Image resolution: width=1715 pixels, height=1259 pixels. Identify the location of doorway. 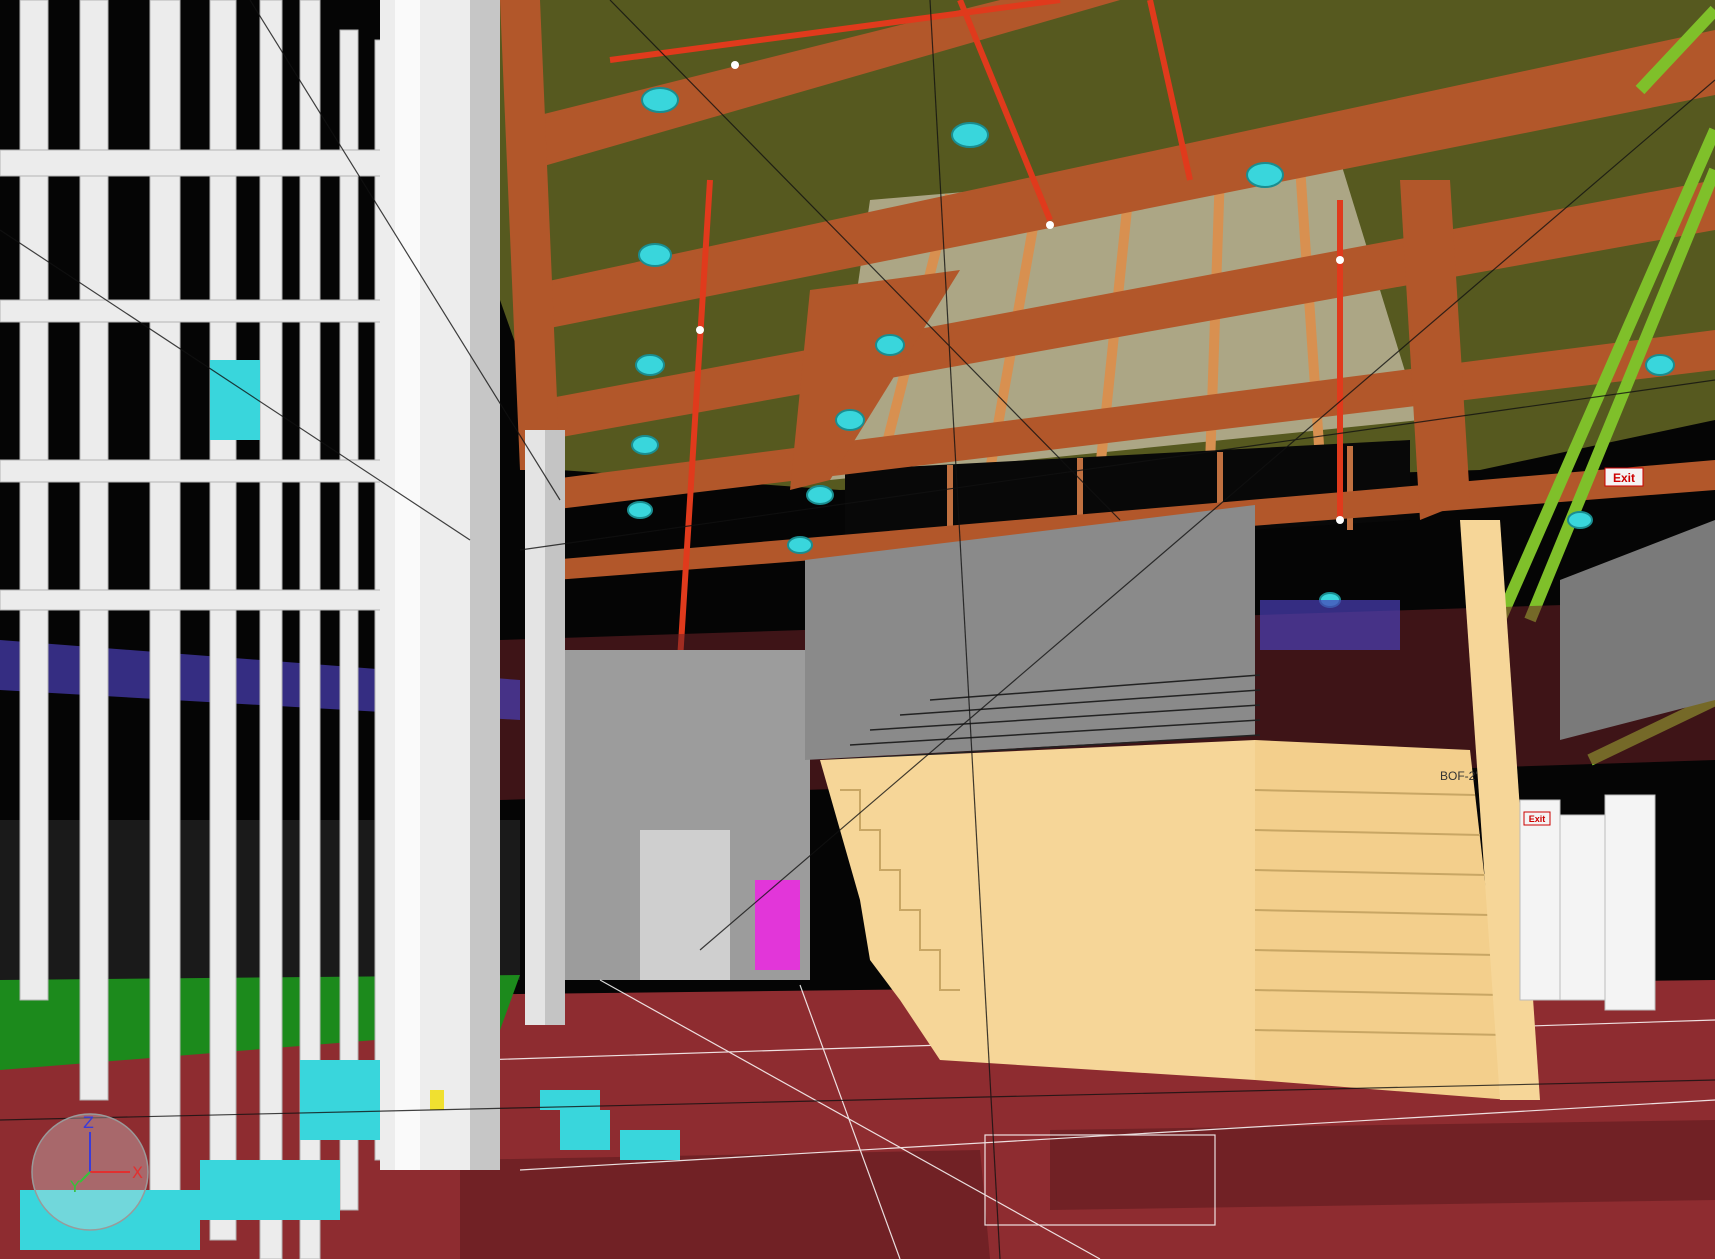
(685, 905).